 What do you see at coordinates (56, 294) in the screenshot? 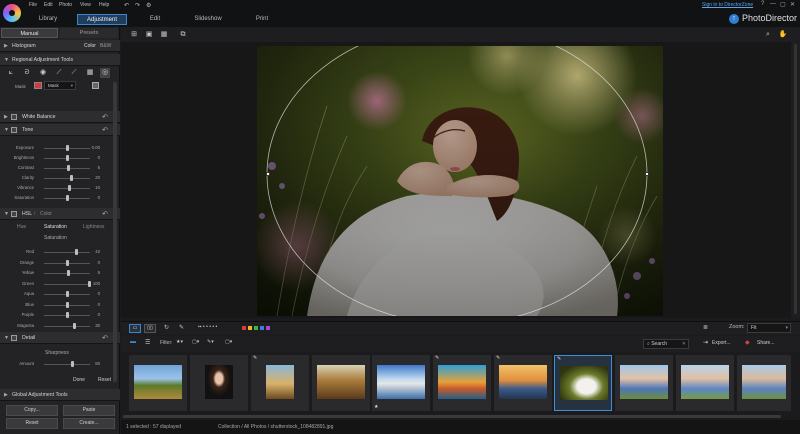
I see `hsl-aqua-slider: Aqua 0` at bounding box center [56, 294].